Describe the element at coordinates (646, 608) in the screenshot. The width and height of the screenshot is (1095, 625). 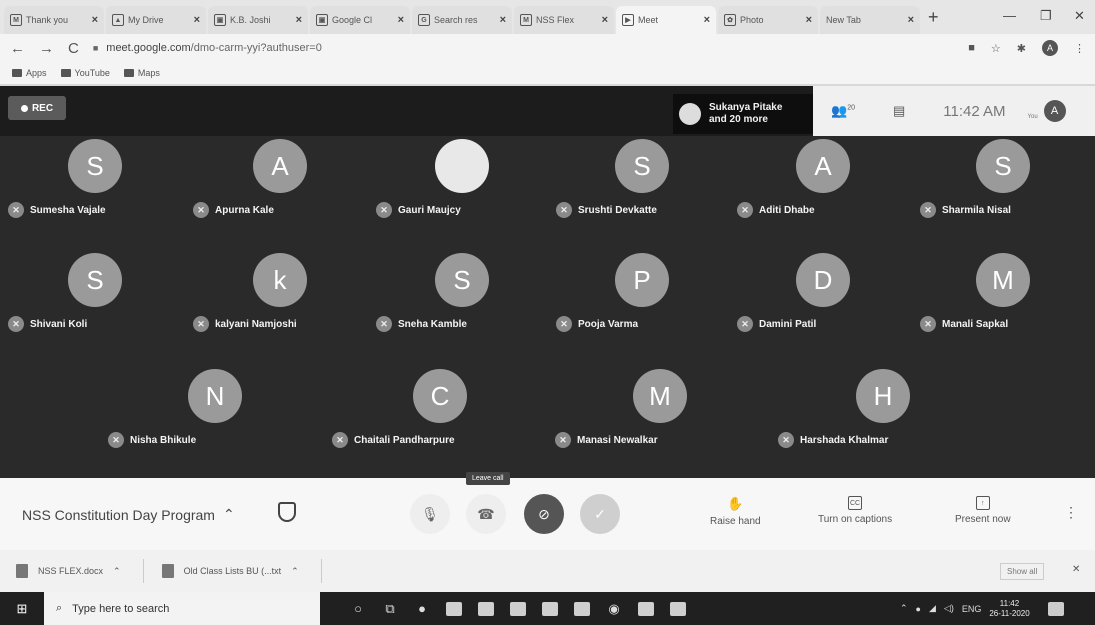
I see `photos-app-icon` at that location.